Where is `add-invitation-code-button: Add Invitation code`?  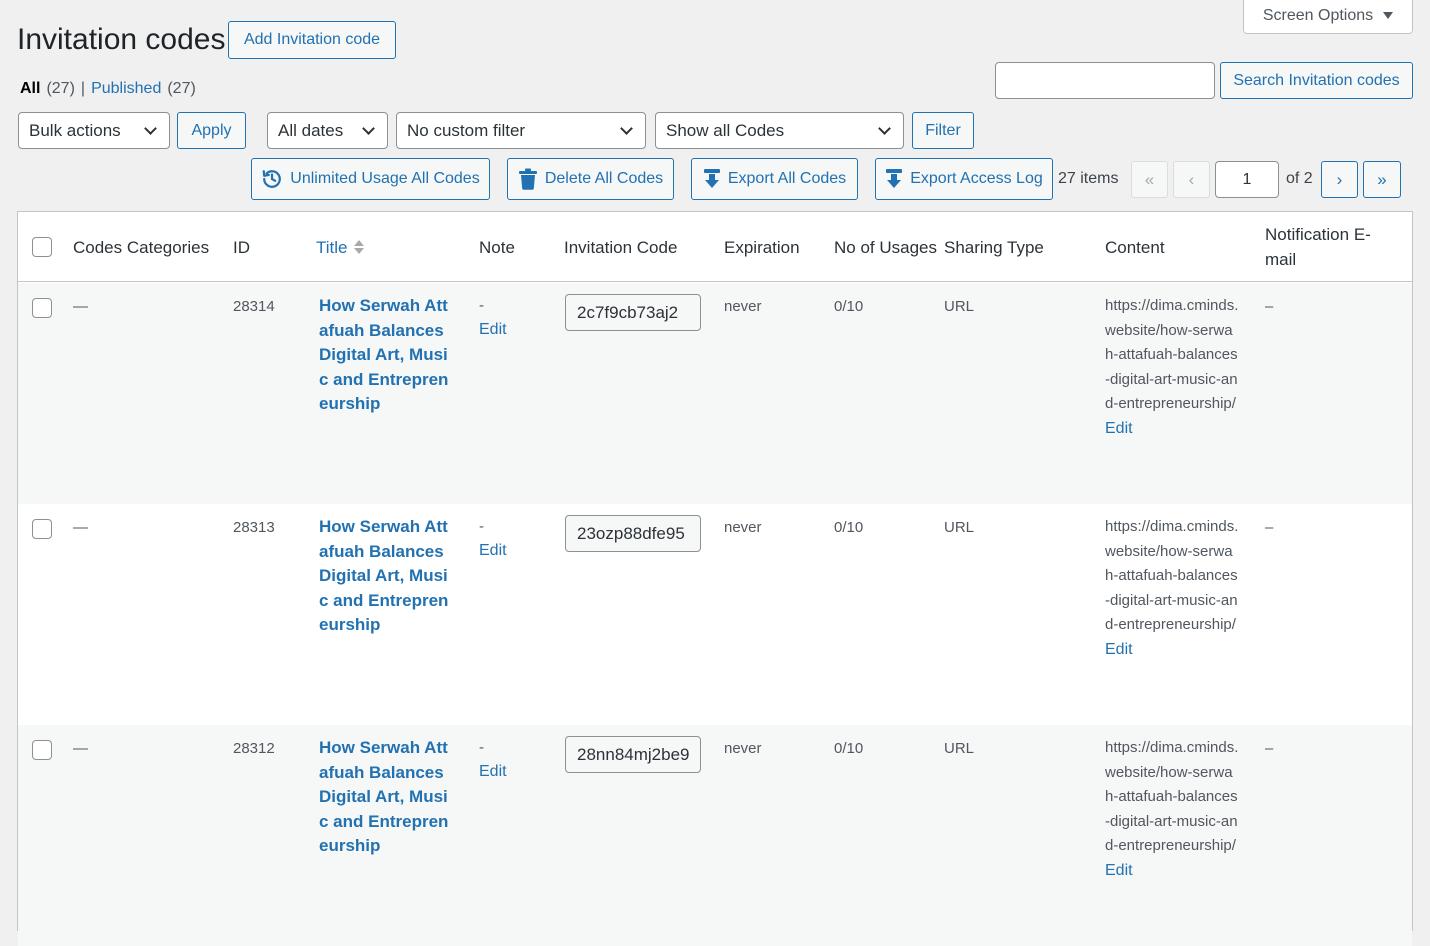 add-invitation-code-button: Add Invitation code is located at coordinates (312, 40).